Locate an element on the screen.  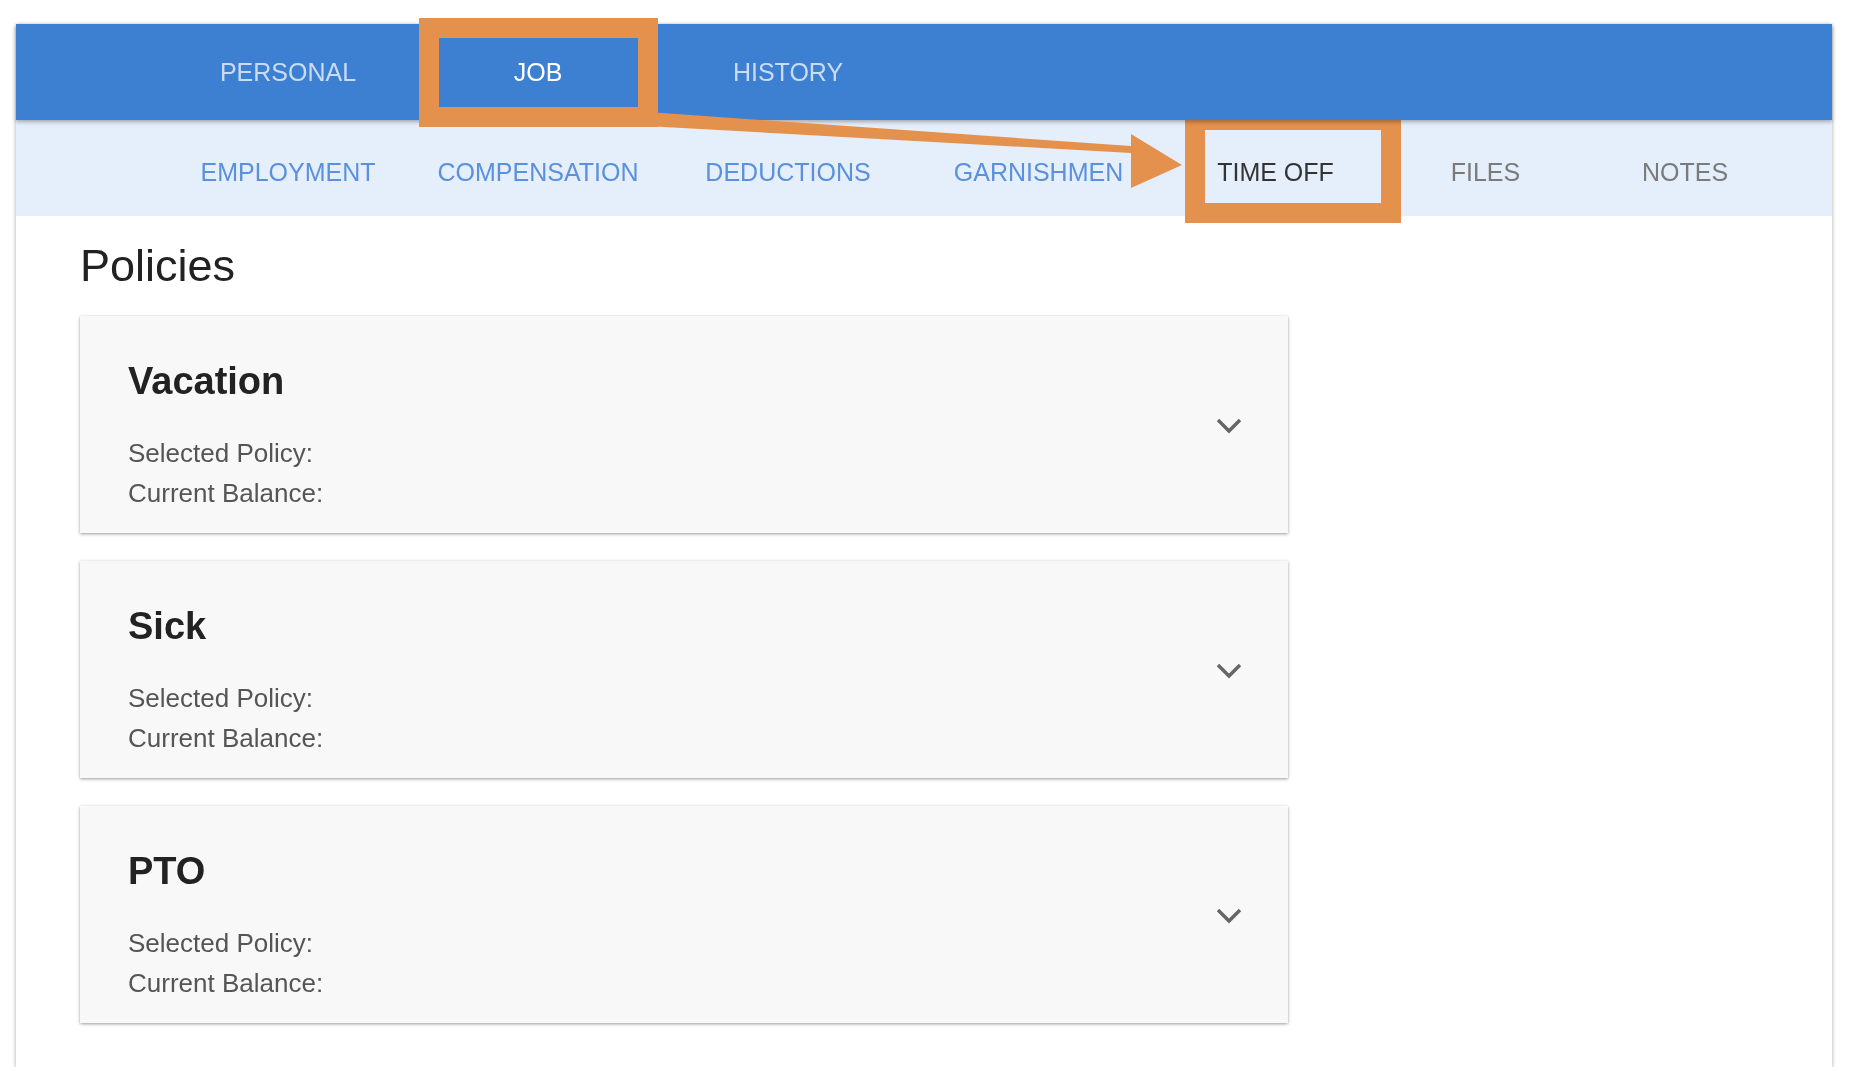
tab: HISTORY is located at coordinates (788, 72).